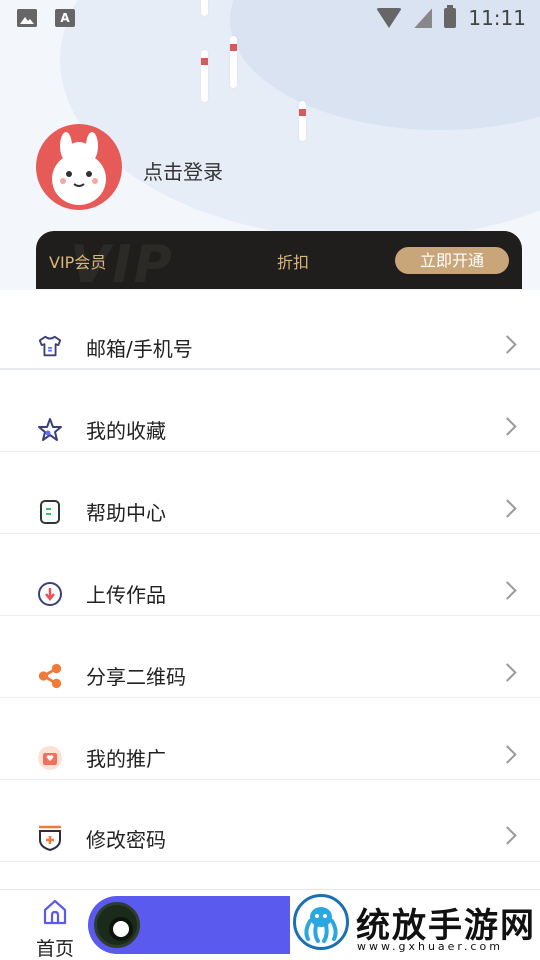  Describe the element at coordinates (293, 262) in the screenshot. I see `vip-discount-label: 折扣` at that location.